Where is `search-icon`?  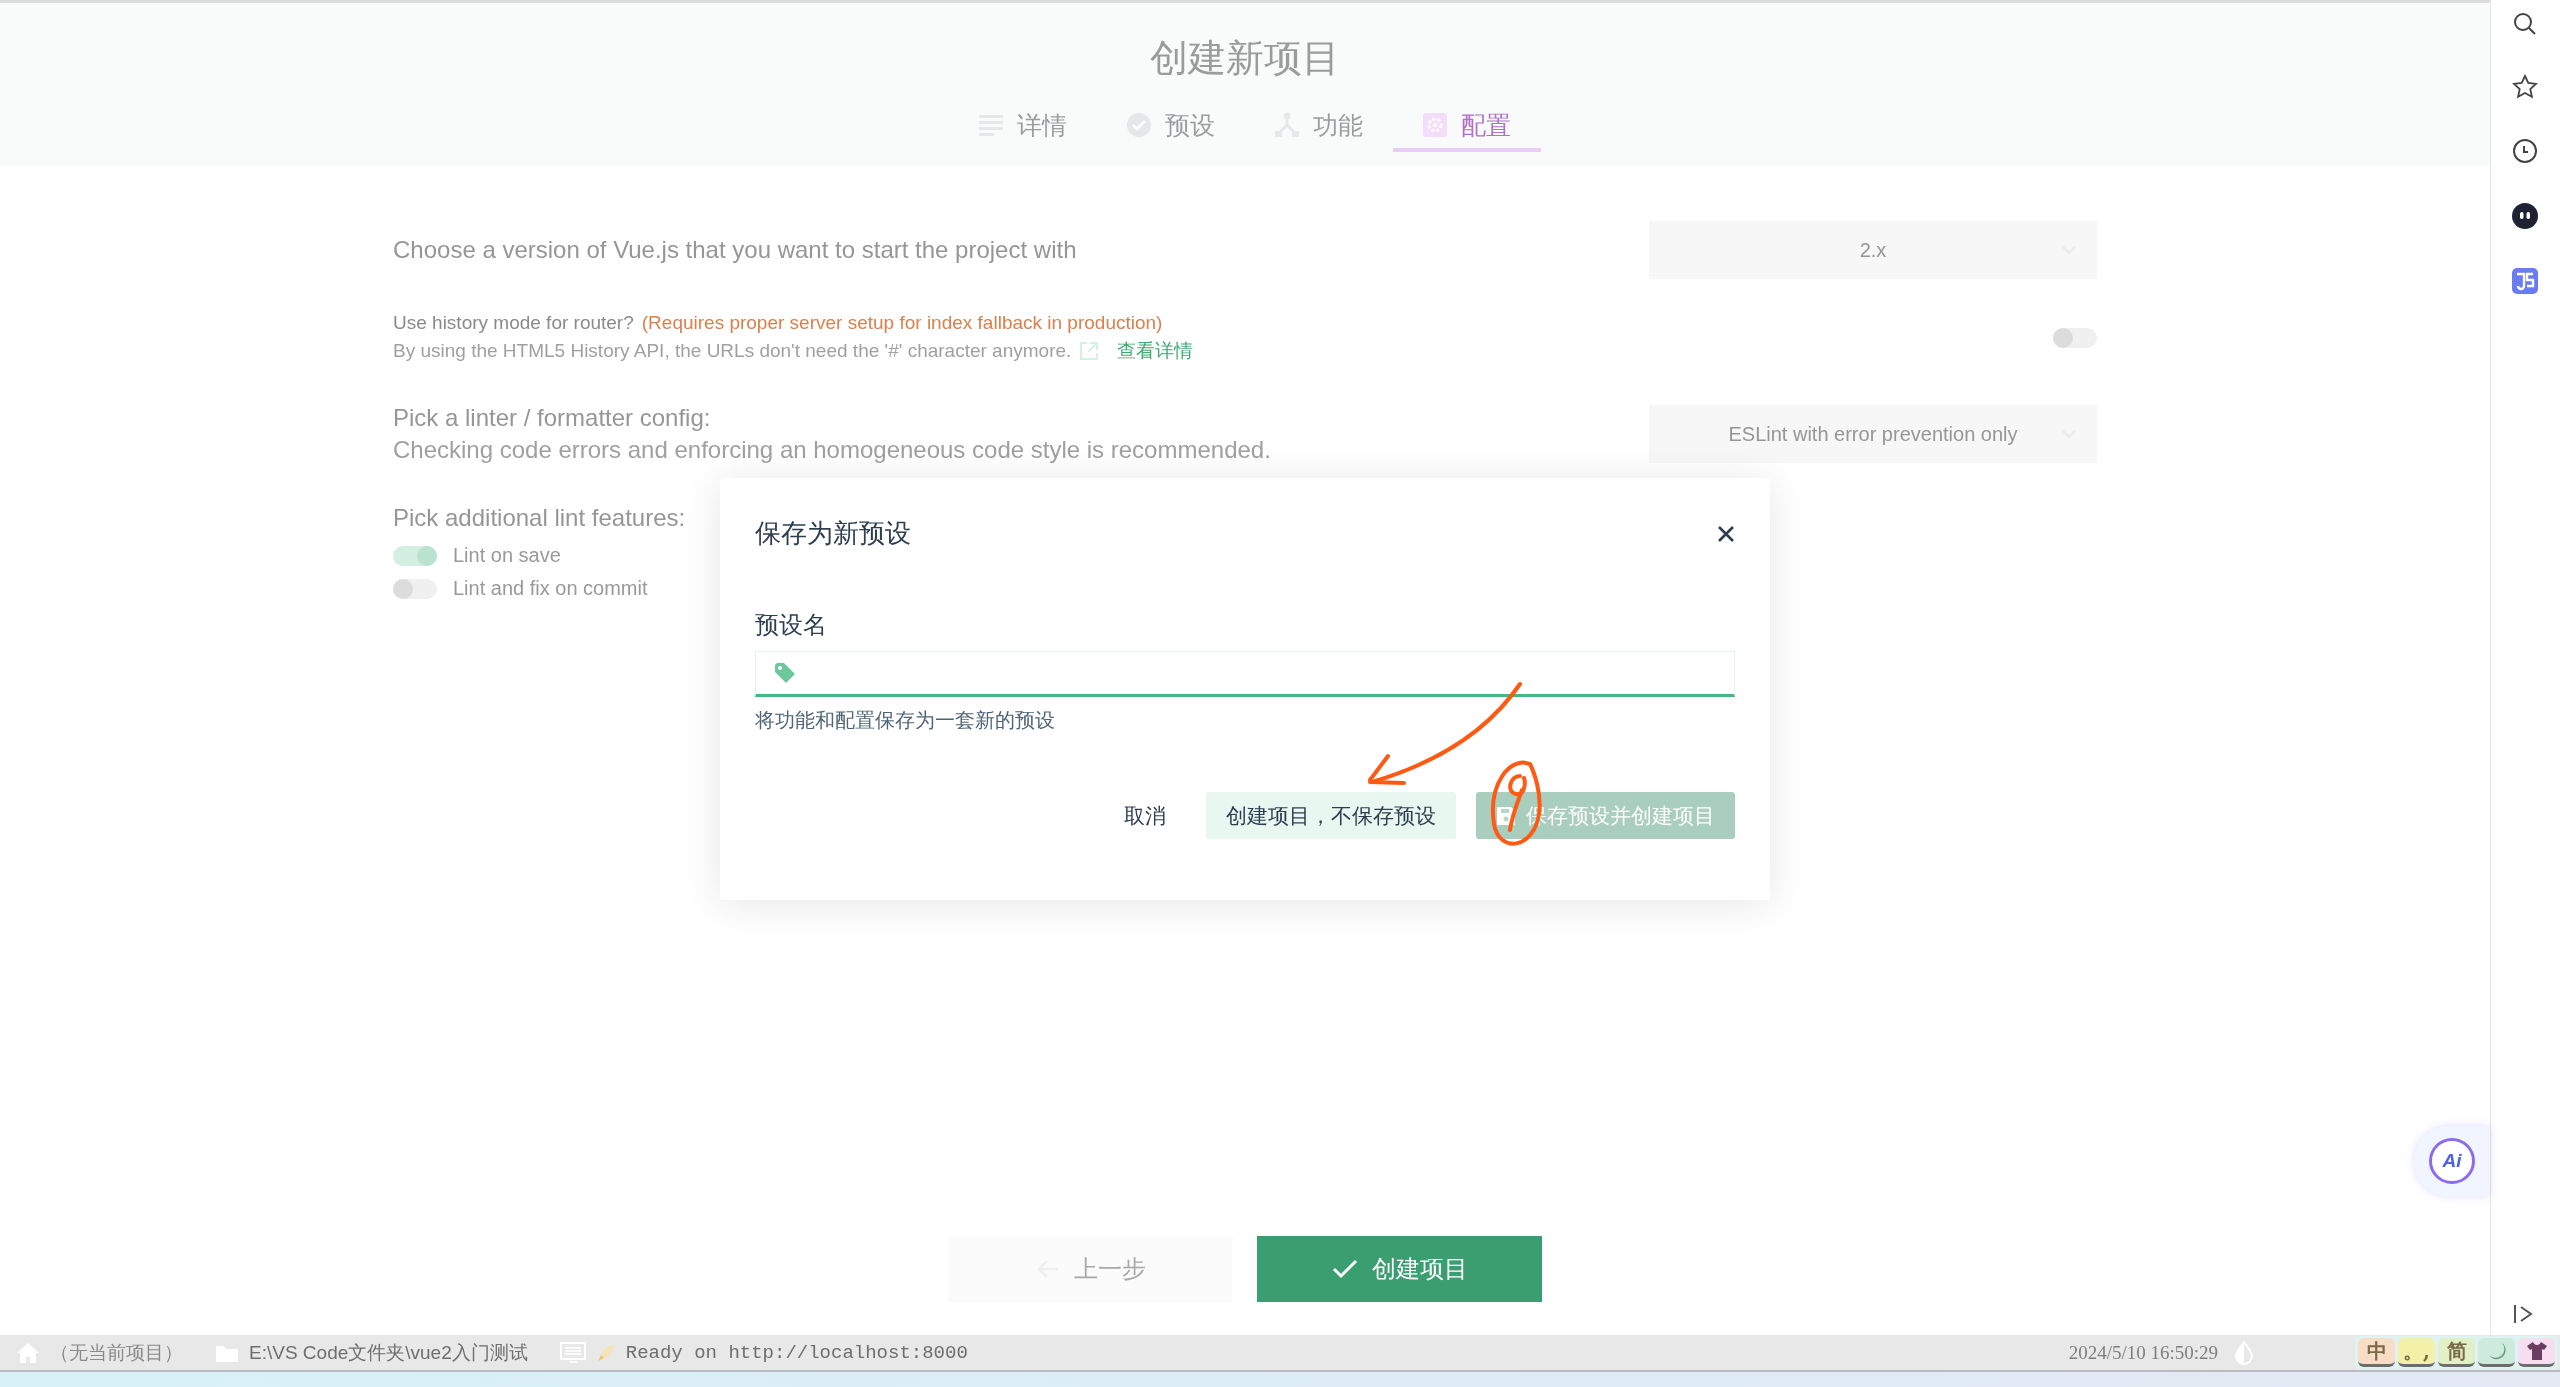 search-icon is located at coordinates (2525, 24).